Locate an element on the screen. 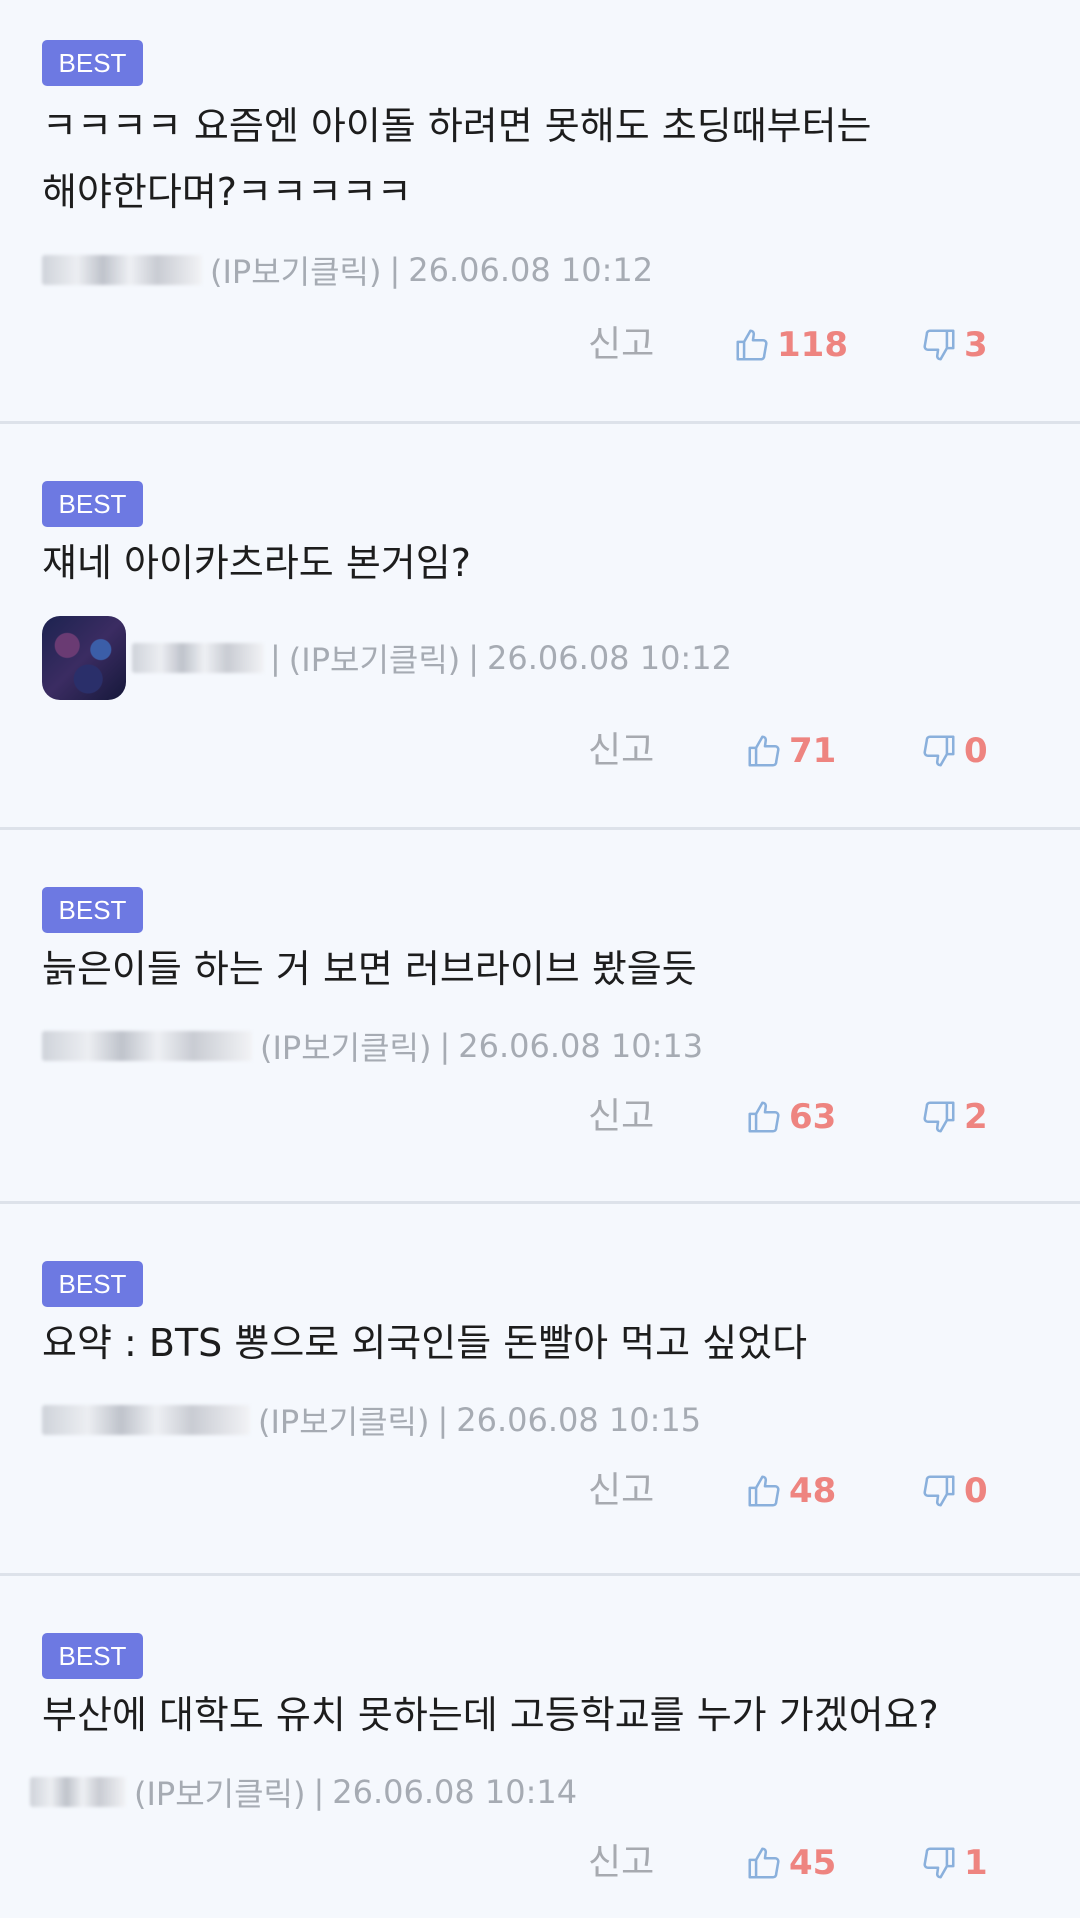 This screenshot has height=1918, width=1080. comment-text: 요약 : BTS 뽕으로 외국인들 돈빨아 먹고 싶었다 is located at coordinates (425, 1343).